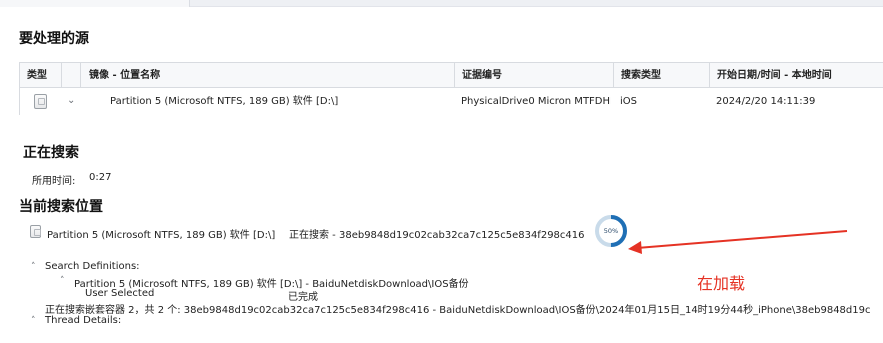 This screenshot has height=343, width=883. I want to click on thread-details-label: Thread Details:, so click(83, 320).